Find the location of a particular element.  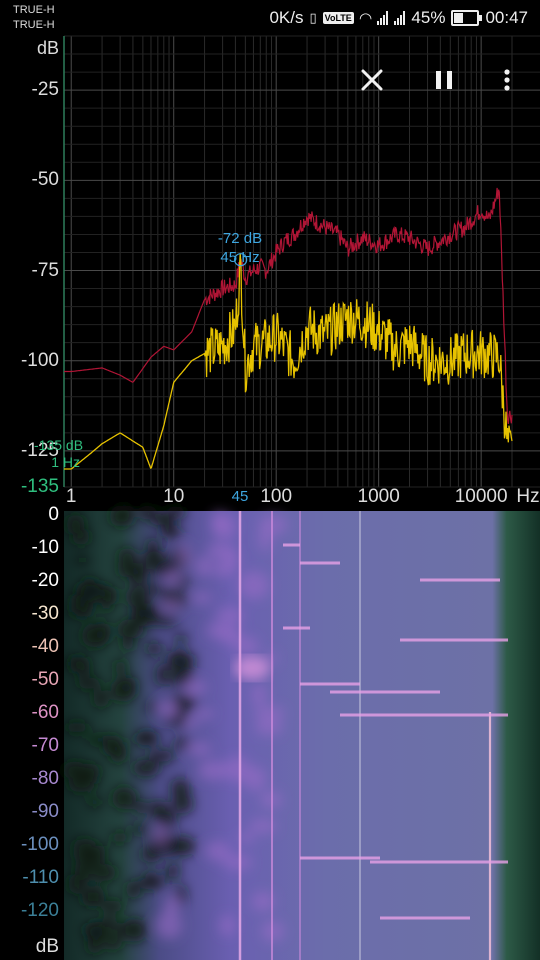

pause-button is located at coordinates (444, 80).